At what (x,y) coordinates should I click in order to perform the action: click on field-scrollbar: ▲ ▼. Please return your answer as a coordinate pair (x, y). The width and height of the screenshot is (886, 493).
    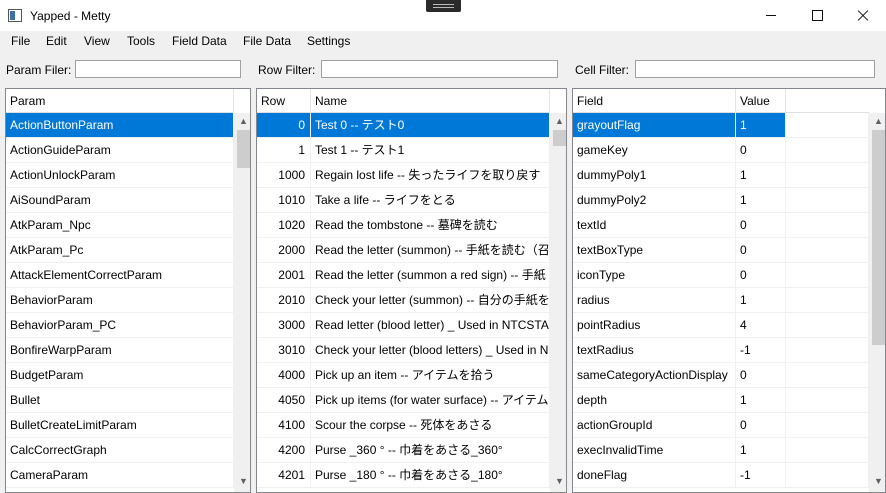
    Looking at the image, I should click on (877, 302).